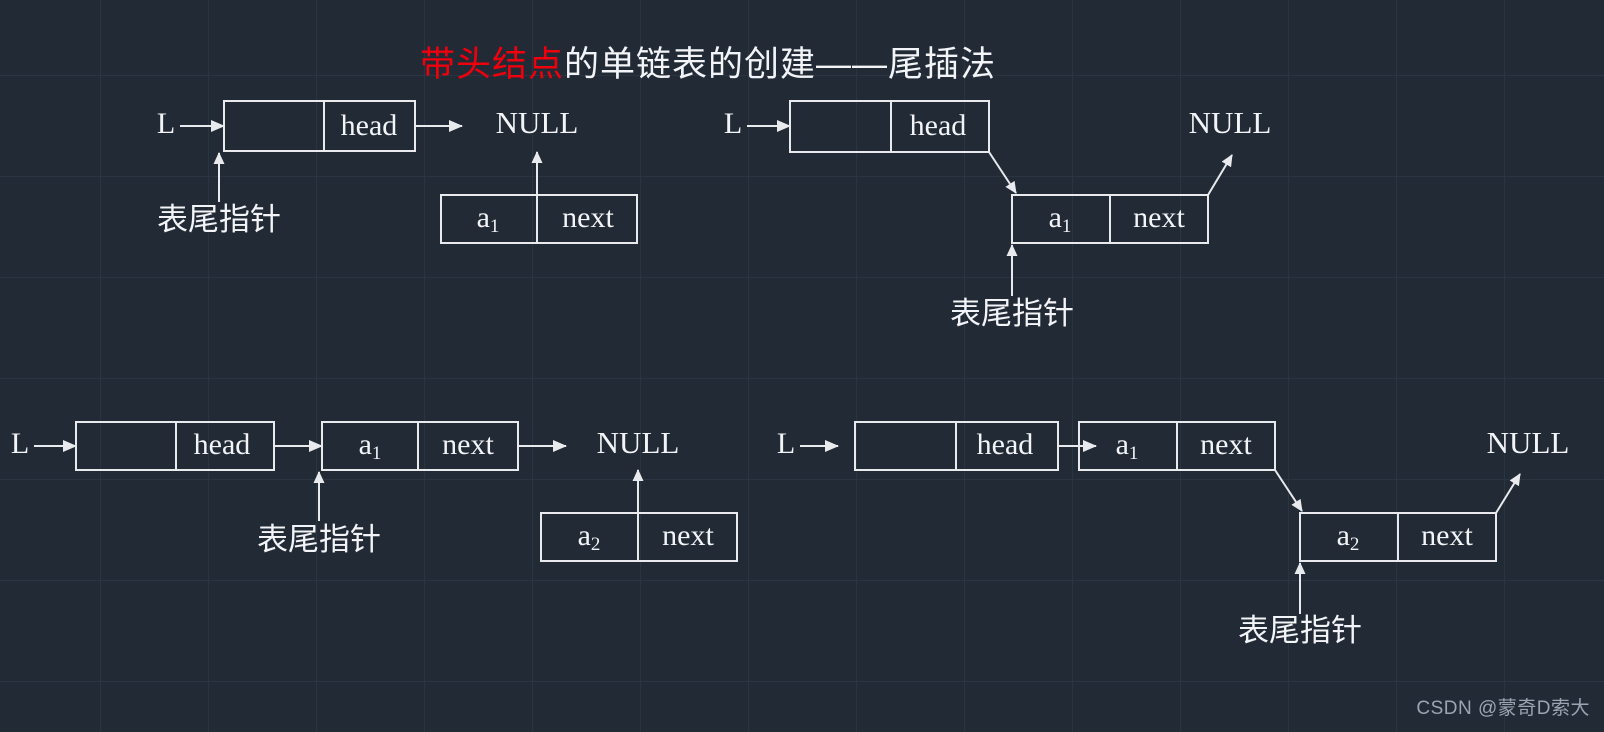 Image resolution: width=1604 pixels, height=732 pixels. I want to click on null-label-3: NULL, so click(638, 442).